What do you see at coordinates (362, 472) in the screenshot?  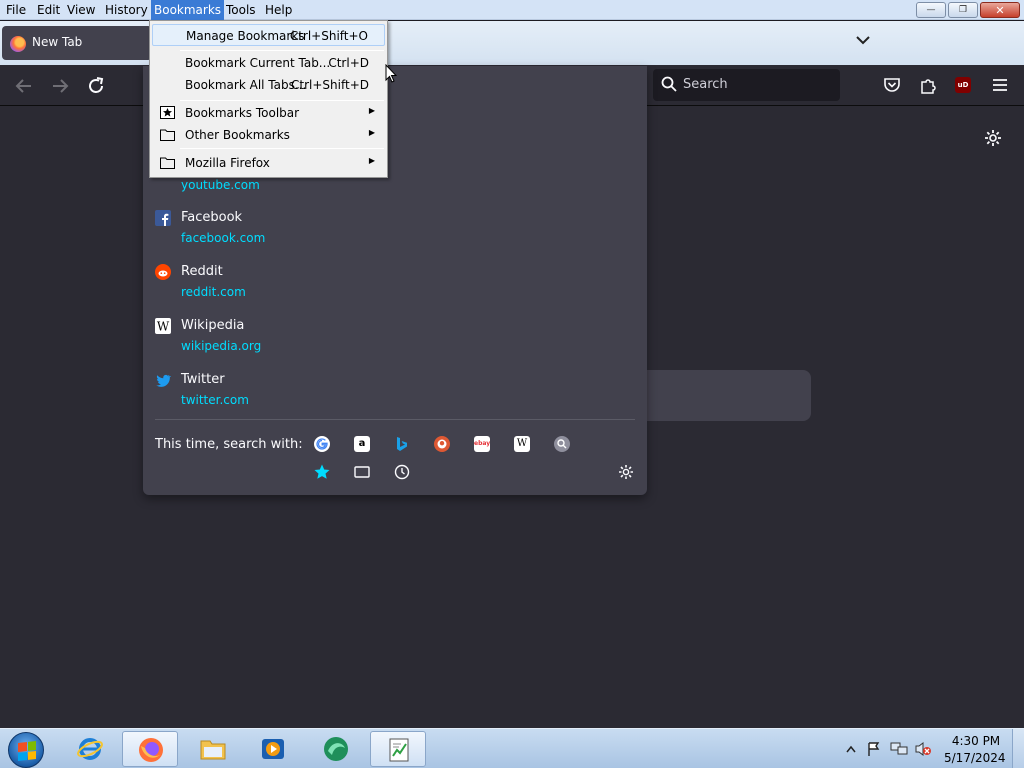 I see `tabs-icon` at bounding box center [362, 472].